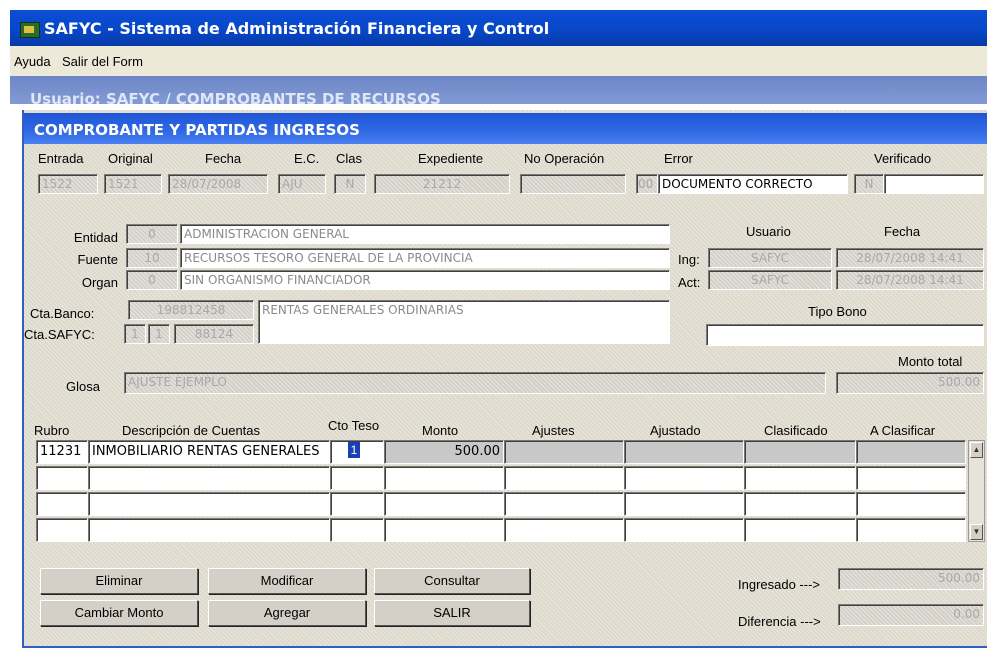  Describe the element at coordinates (32, 61) in the screenshot. I see `menu-item-ayuda: Ayuda` at that location.